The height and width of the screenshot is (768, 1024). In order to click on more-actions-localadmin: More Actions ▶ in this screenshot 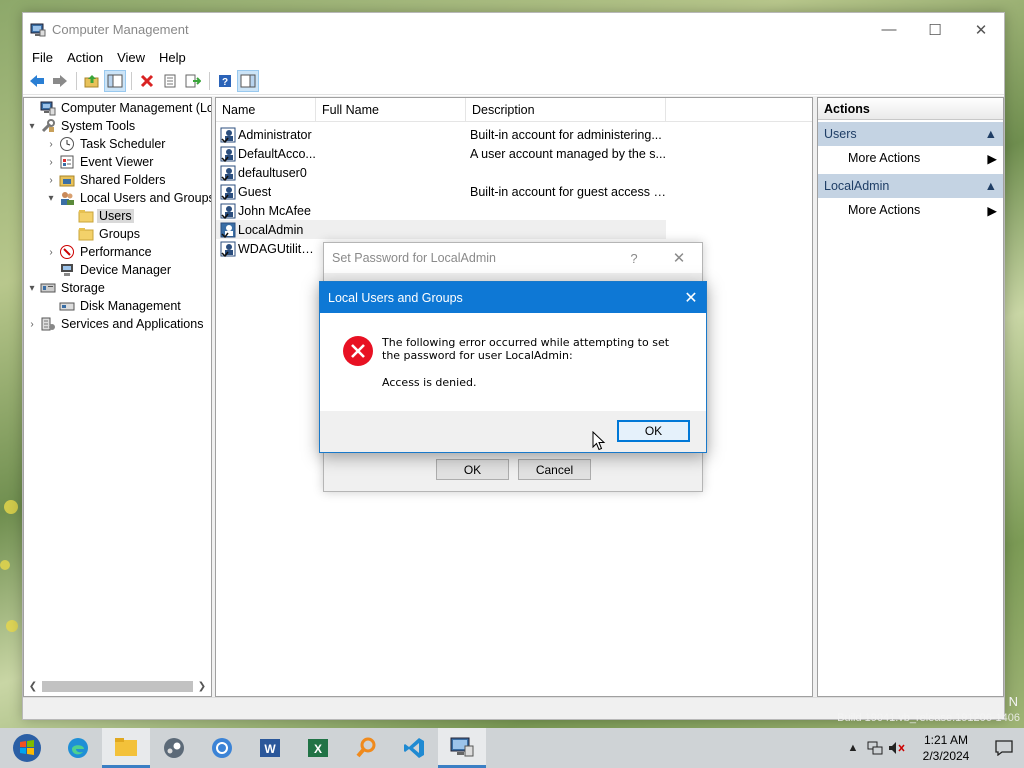, I will do `click(910, 210)`.